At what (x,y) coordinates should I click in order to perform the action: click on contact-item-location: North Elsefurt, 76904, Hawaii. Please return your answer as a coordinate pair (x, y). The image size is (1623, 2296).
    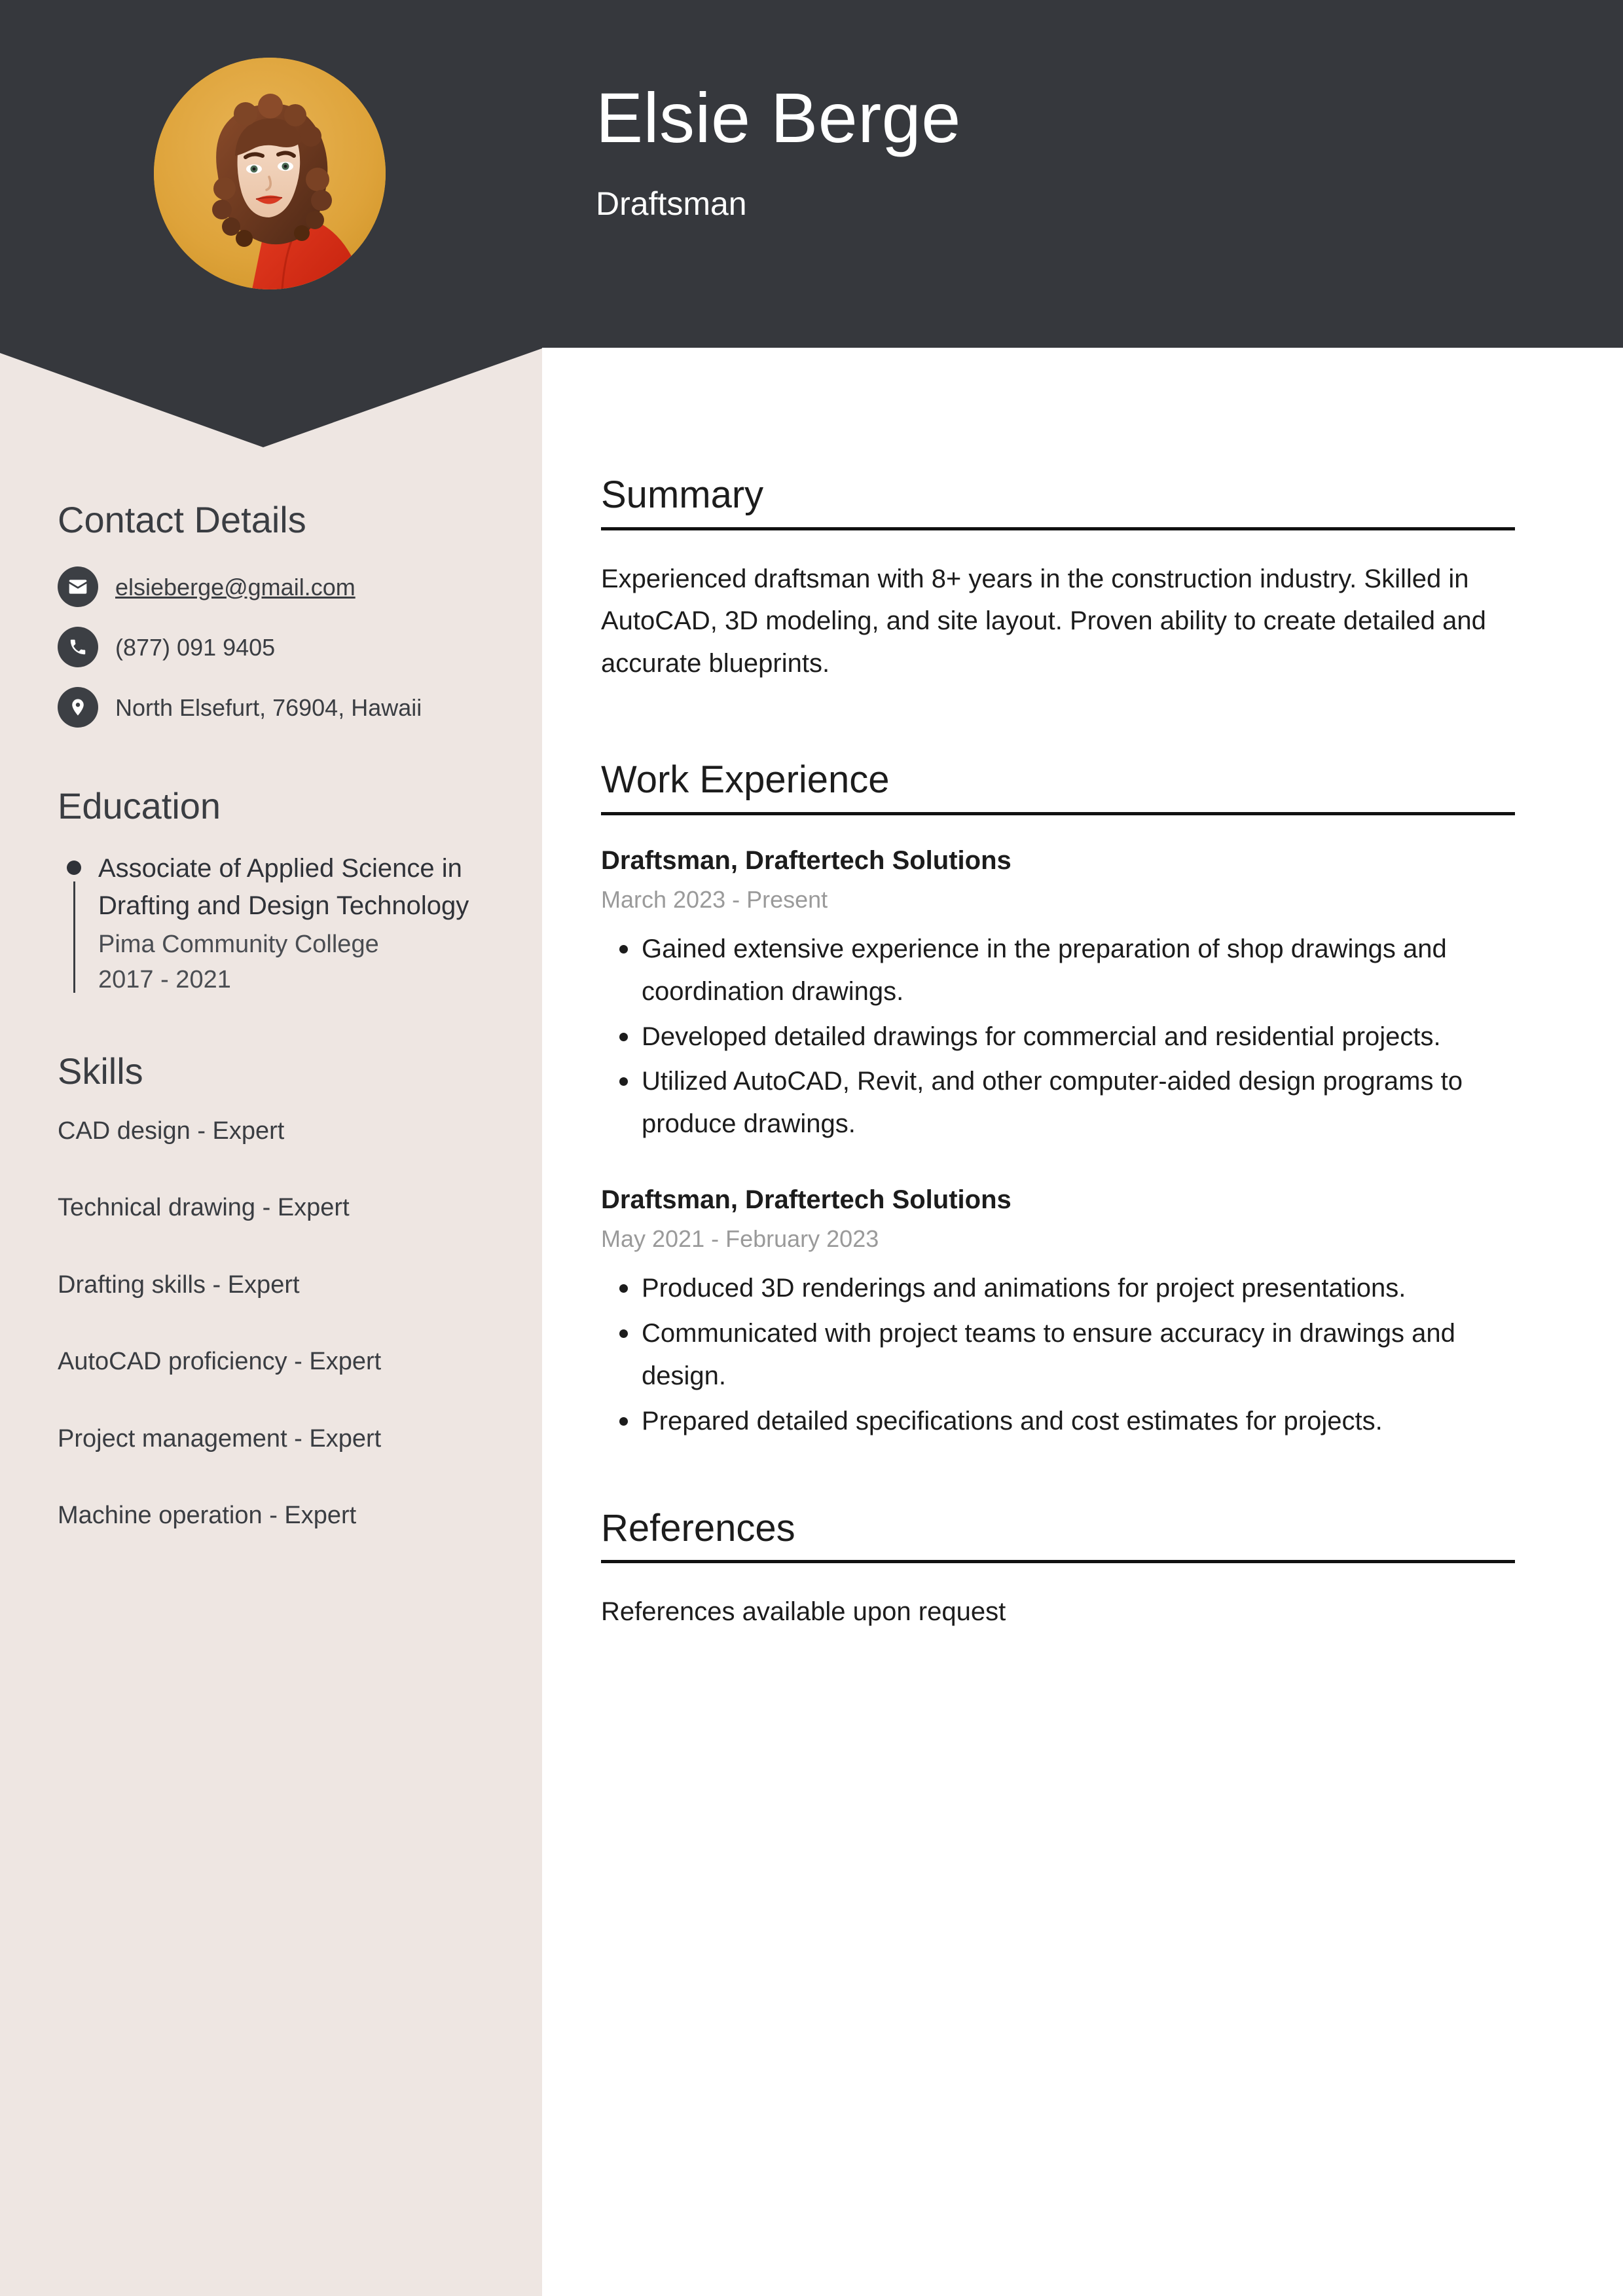
    Looking at the image, I should click on (277, 707).